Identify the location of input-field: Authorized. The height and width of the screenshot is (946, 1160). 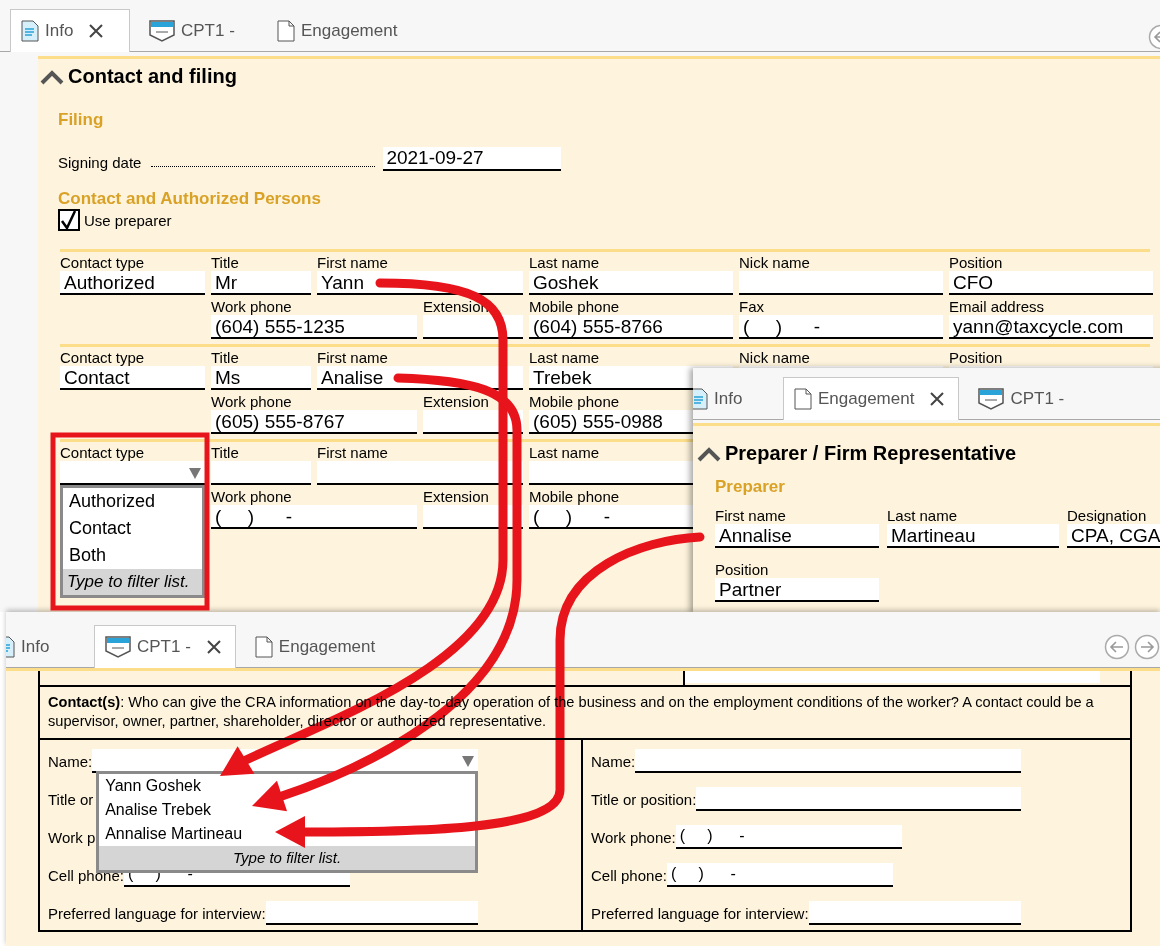
(132, 283).